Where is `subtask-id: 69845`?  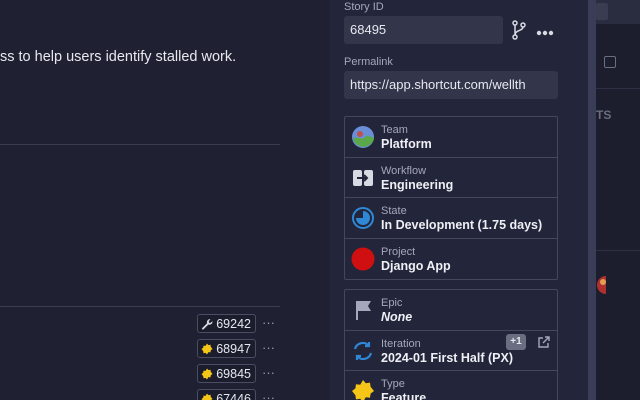
subtask-id: 69845 is located at coordinates (233, 373).